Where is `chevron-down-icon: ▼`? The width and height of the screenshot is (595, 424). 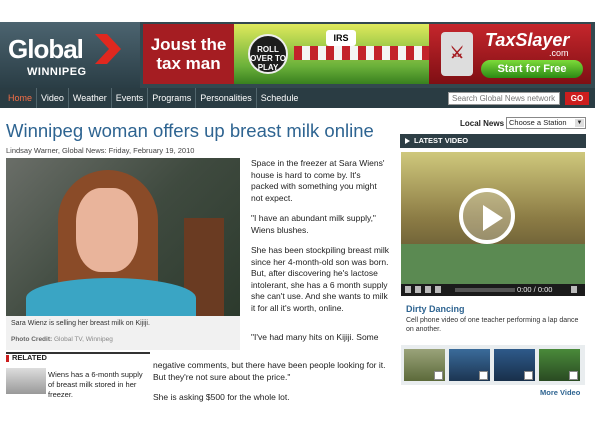
chevron-down-icon: ▼ is located at coordinates (579, 123).